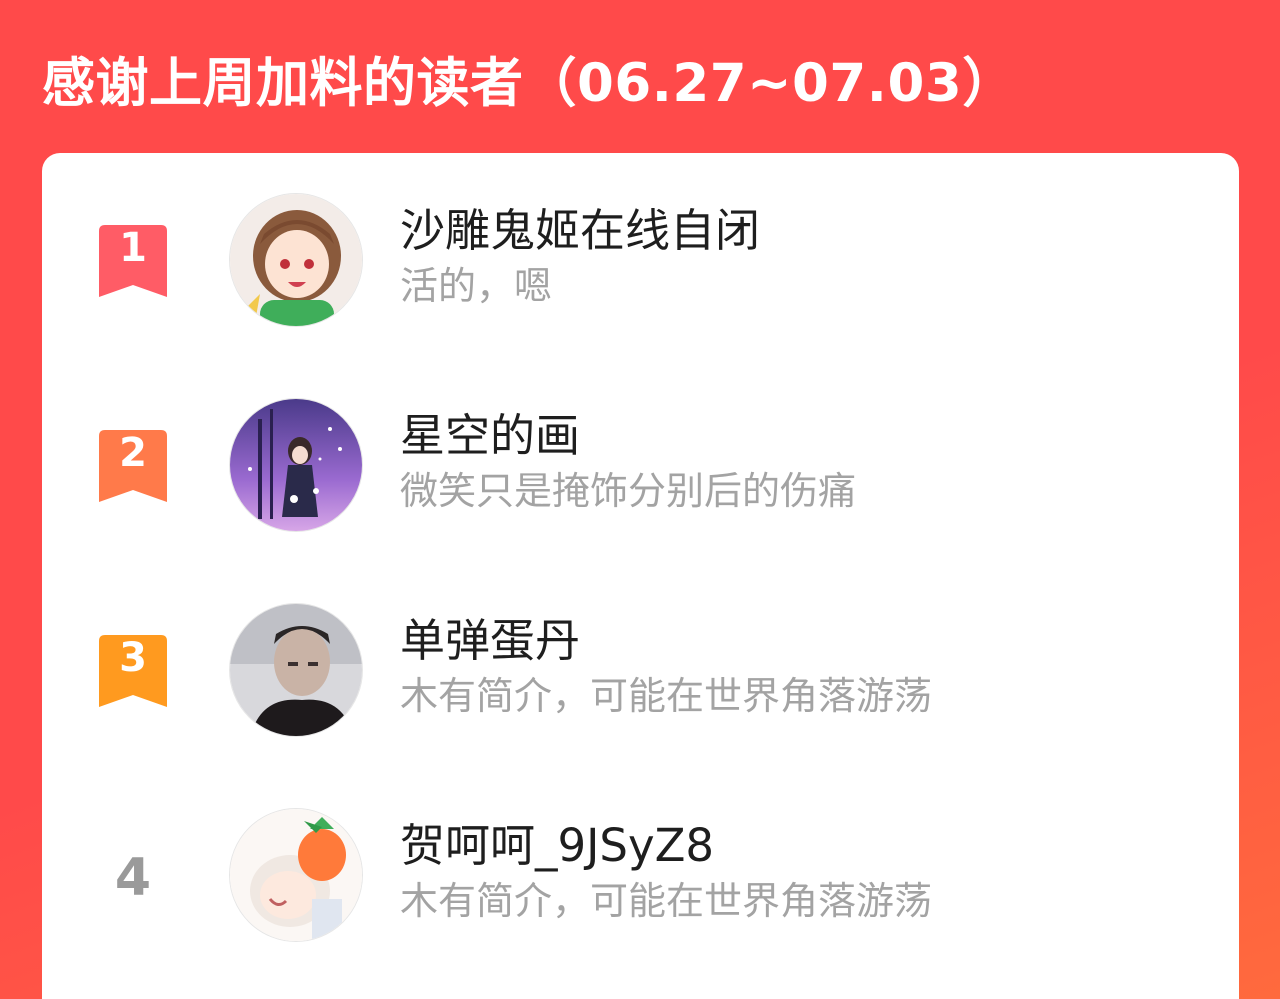  What do you see at coordinates (580, 230) in the screenshot?
I see `reader-name: 沙雕鬼姬在线自闭` at bounding box center [580, 230].